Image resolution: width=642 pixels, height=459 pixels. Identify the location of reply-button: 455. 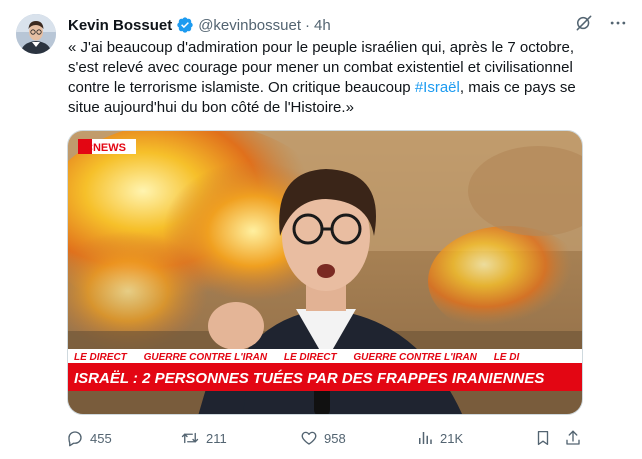
(89, 438).